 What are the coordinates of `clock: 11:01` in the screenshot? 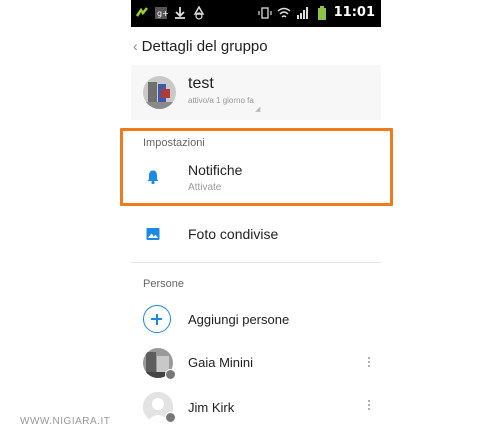 It's located at (354, 12).